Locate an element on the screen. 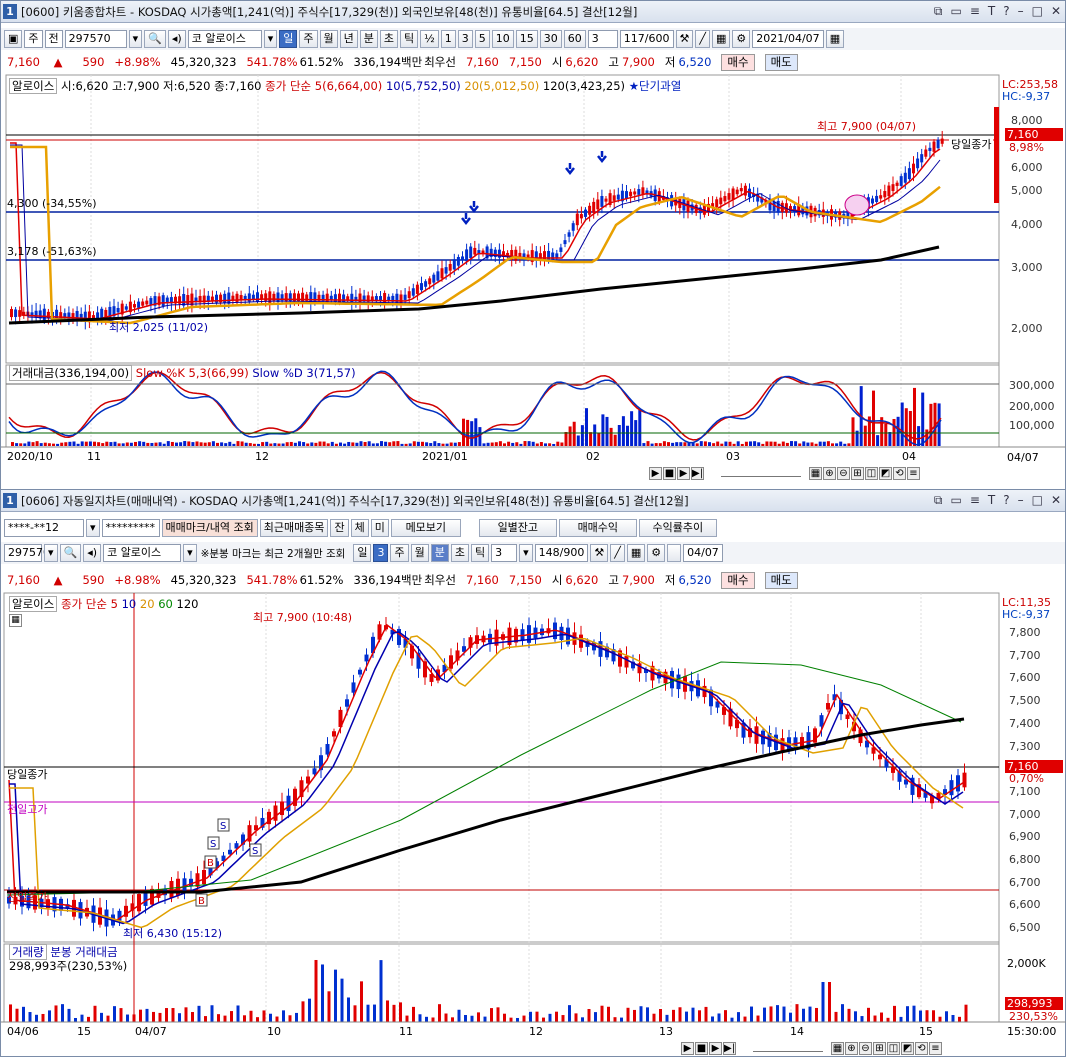 The width and height of the screenshot is (1066, 1058). table-icon: ▦ is located at coordinates (15, 620).